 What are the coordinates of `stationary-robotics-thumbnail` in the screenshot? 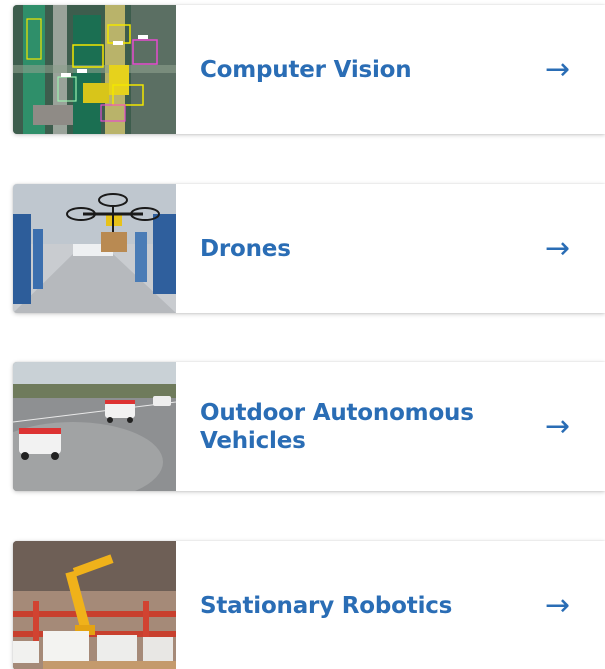 It's located at (94, 605).